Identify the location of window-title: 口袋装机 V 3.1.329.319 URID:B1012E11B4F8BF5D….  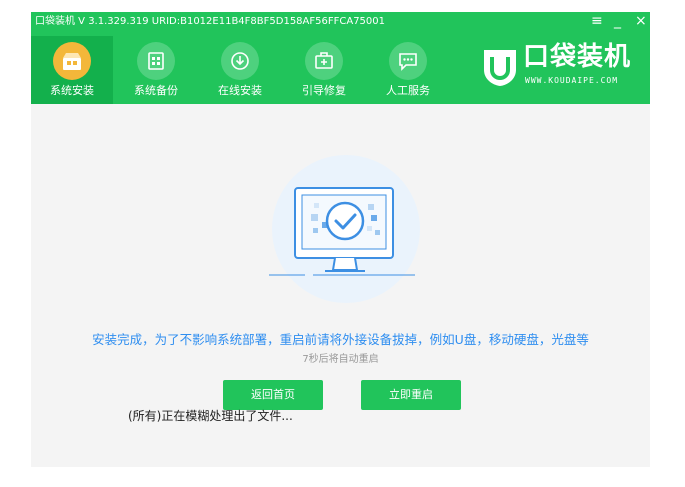
(210, 21).